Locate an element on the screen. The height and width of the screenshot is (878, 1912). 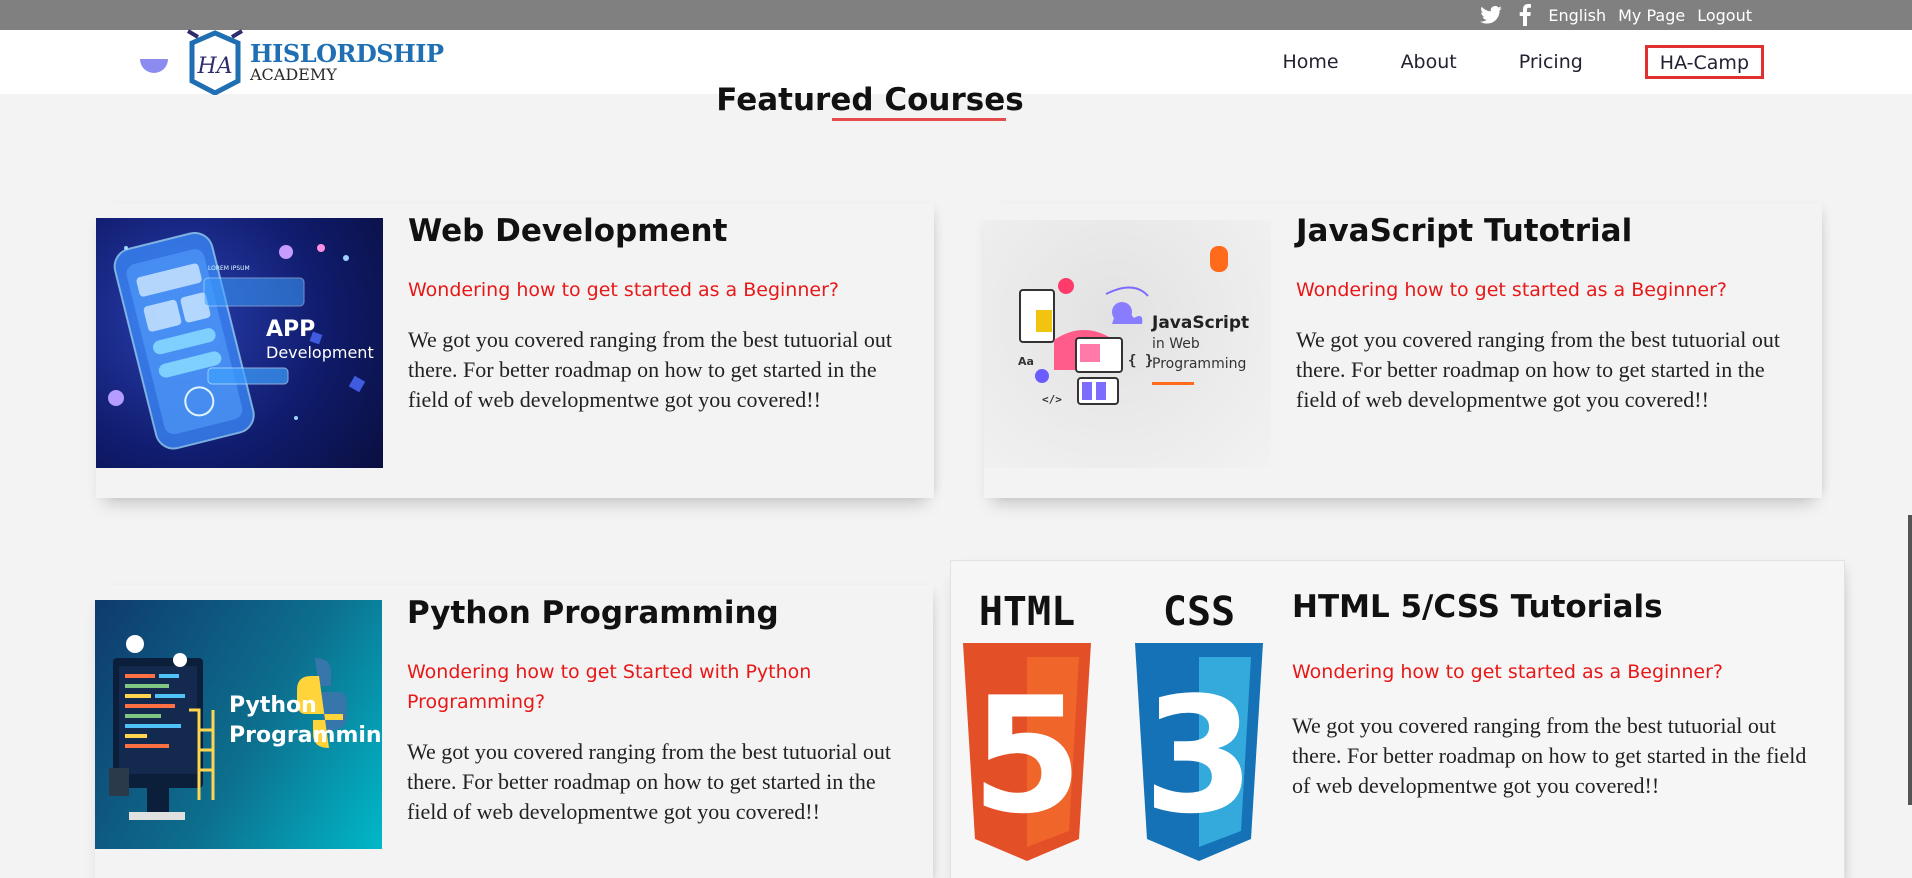
logo-accent-dot is located at coordinates (154, 66).